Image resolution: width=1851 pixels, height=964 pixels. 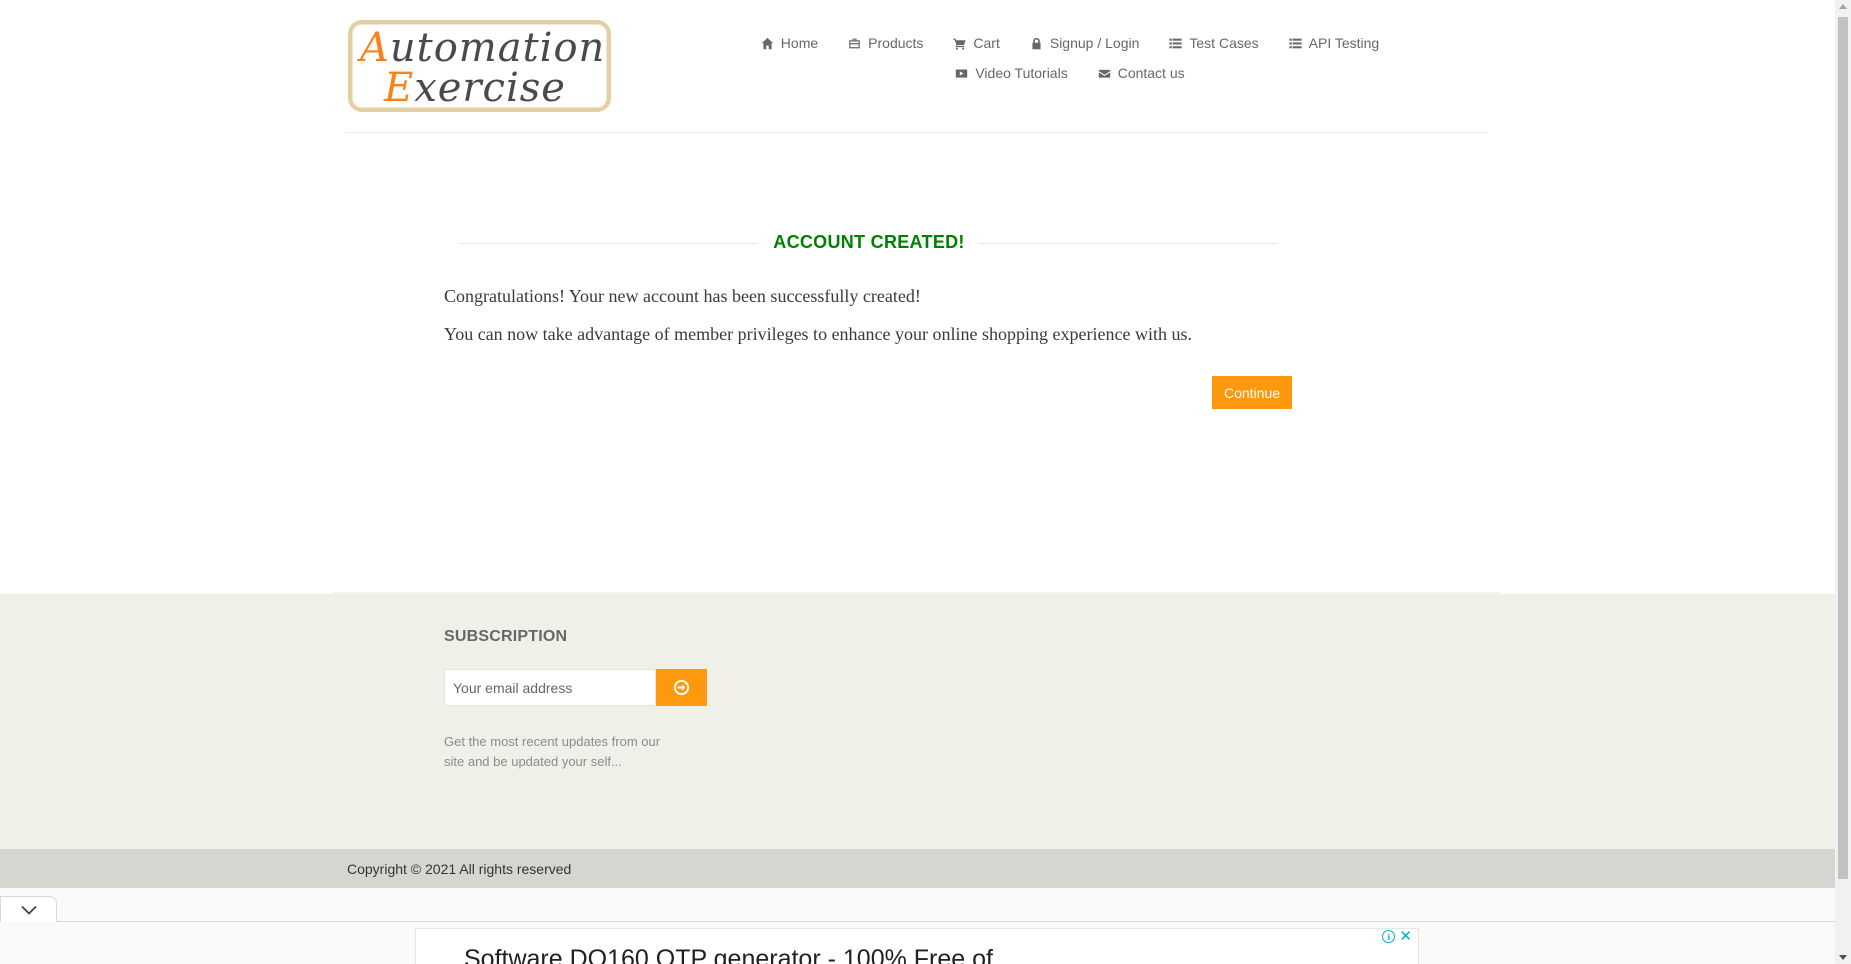 What do you see at coordinates (854, 43) in the screenshot?
I see `briefcase-icon` at bounding box center [854, 43].